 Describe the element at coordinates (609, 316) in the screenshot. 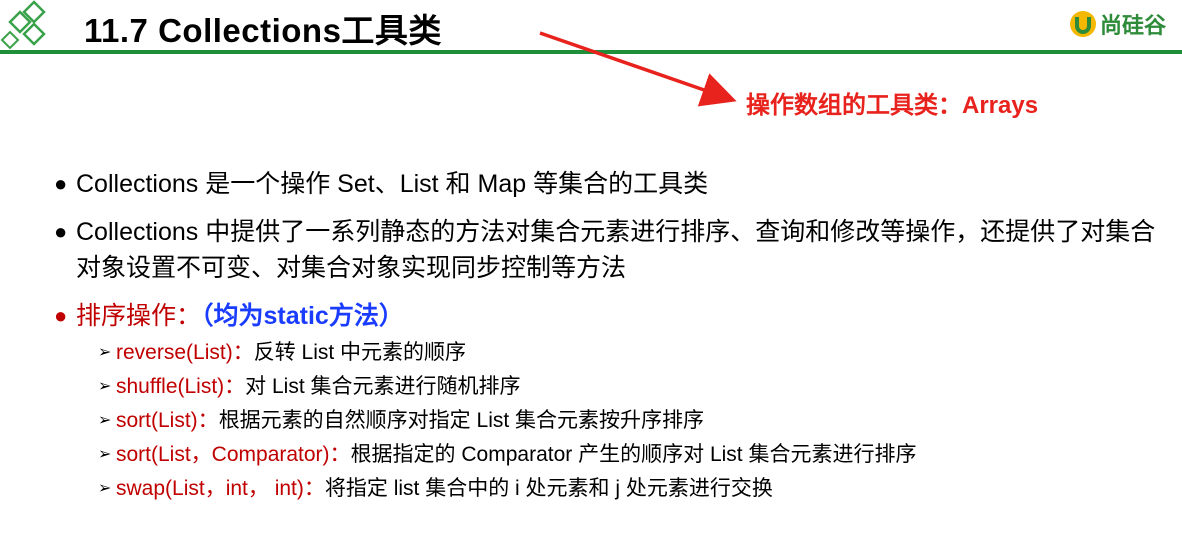

I see `sort-section-heading: ● 排序操作：（均为static方法）` at that location.